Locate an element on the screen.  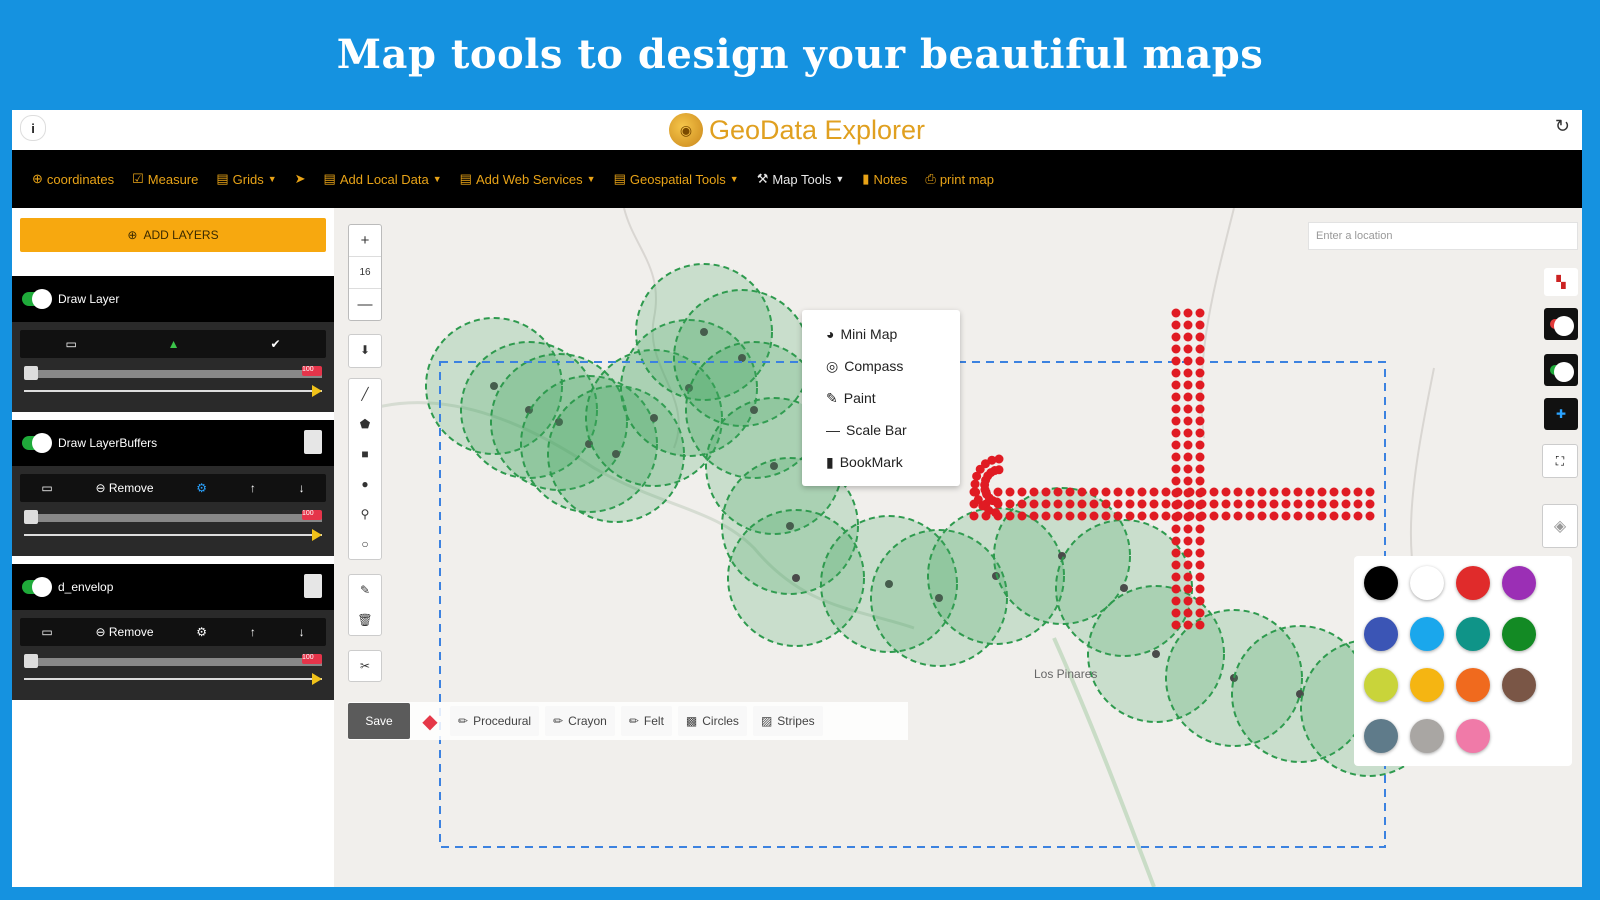
brush-stripes: ▨ Stripes is located at coordinates (787, 721).